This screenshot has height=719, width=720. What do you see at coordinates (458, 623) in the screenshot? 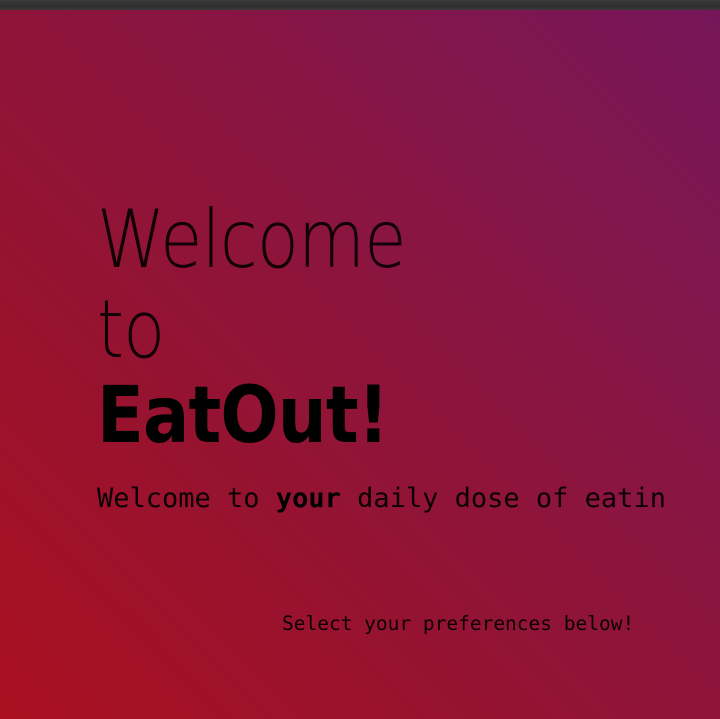
I see `preferences-prompt: Select your preferences below!` at bounding box center [458, 623].